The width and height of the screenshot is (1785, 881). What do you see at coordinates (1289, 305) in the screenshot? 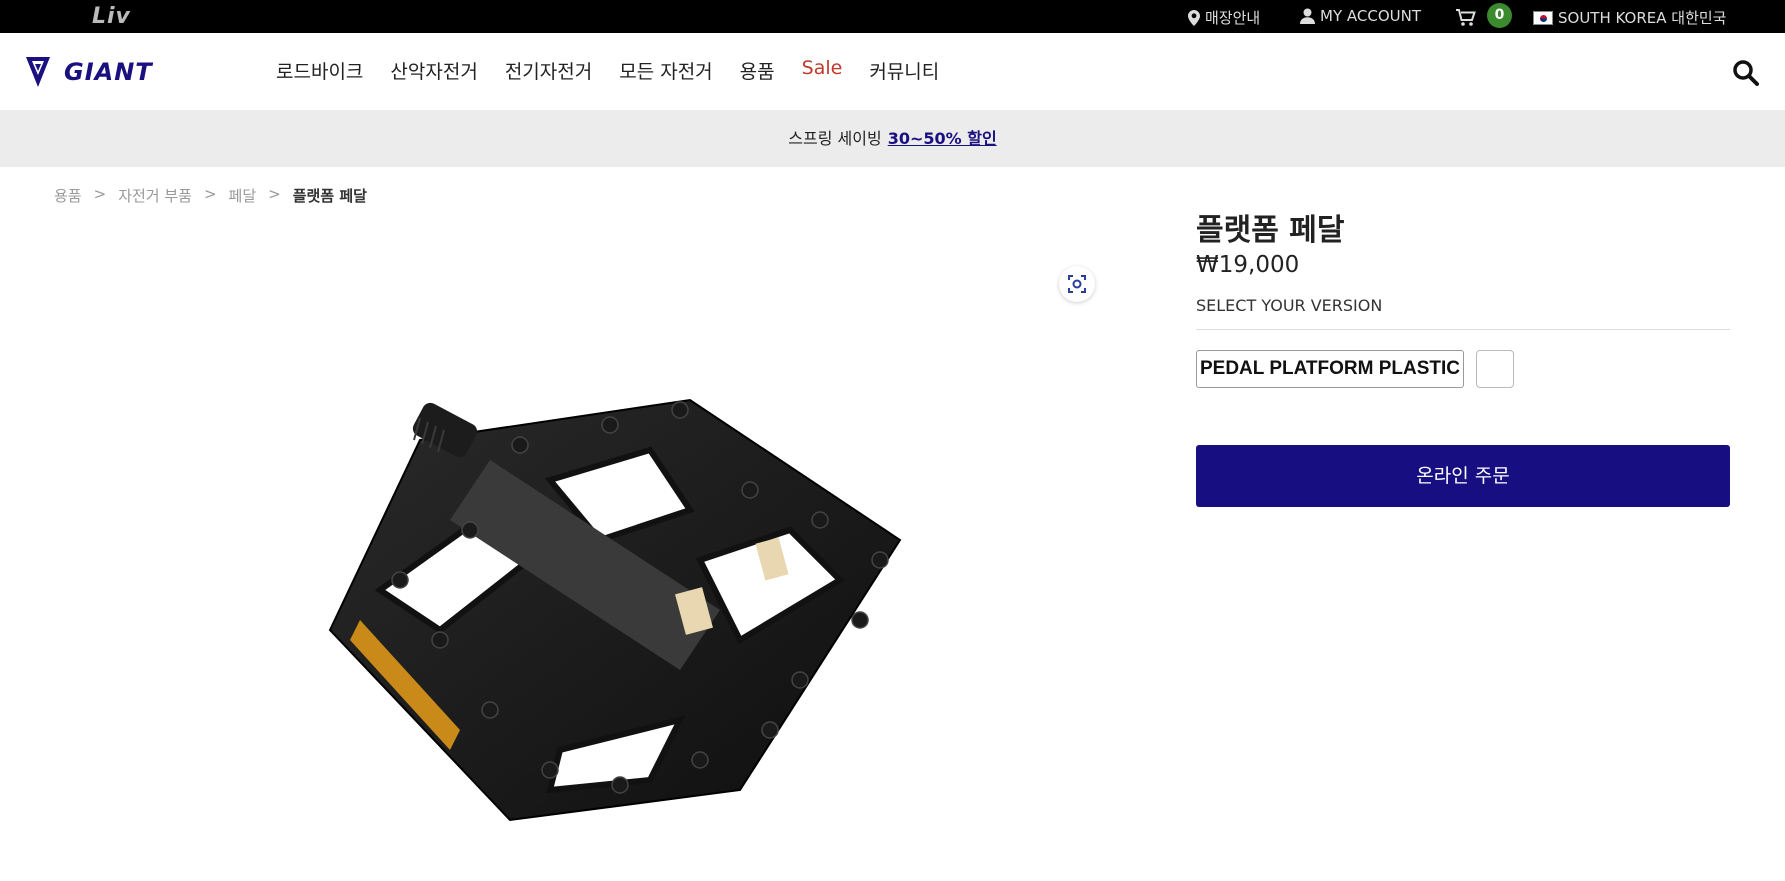
I see `version-label: SELECT YOUR VERSION` at bounding box center [1289, 305].